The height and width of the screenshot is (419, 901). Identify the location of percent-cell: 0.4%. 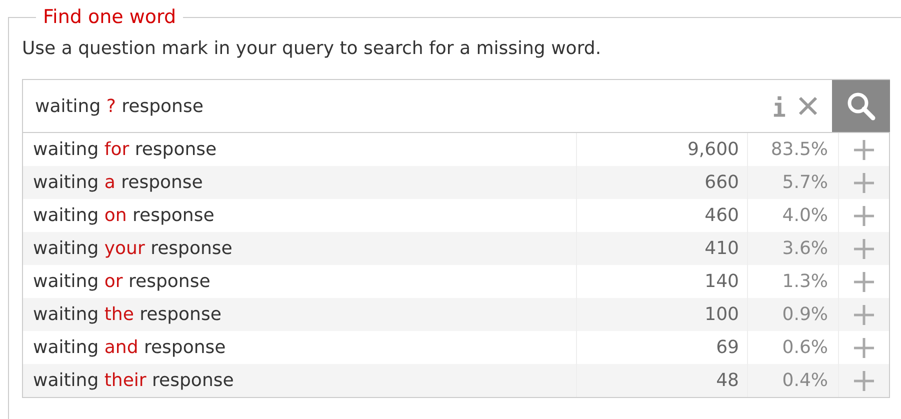
(793, 380).